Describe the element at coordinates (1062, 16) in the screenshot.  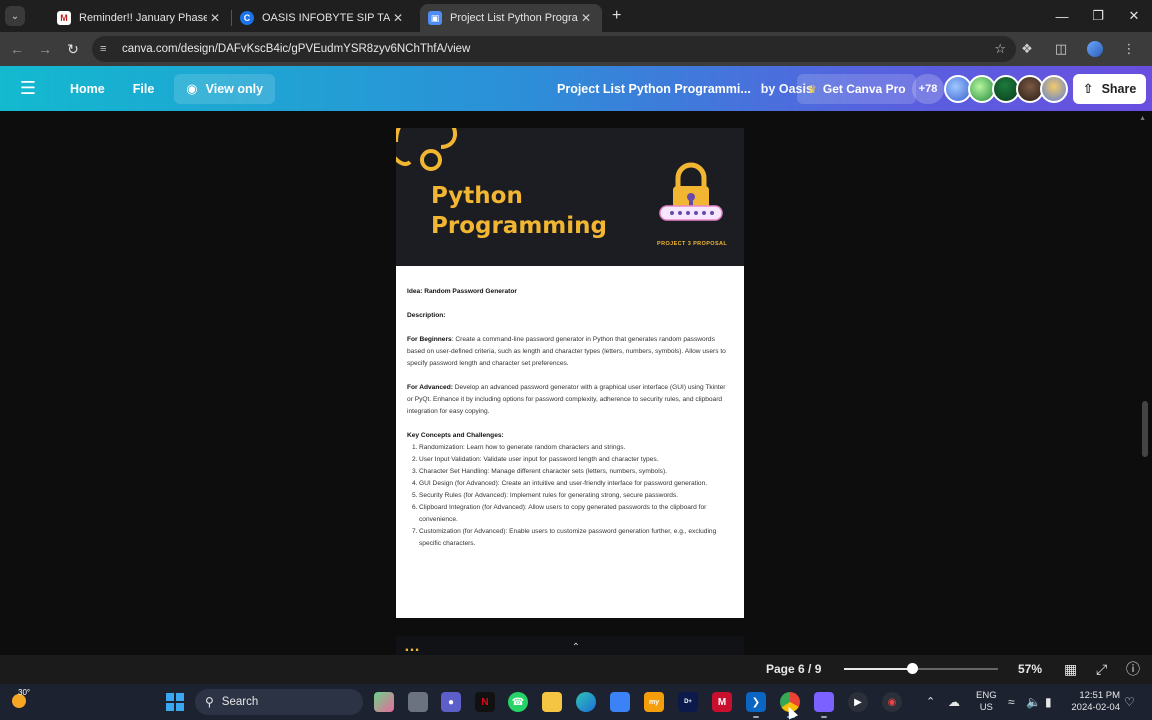
I see `minimize-icon: —` at that location.